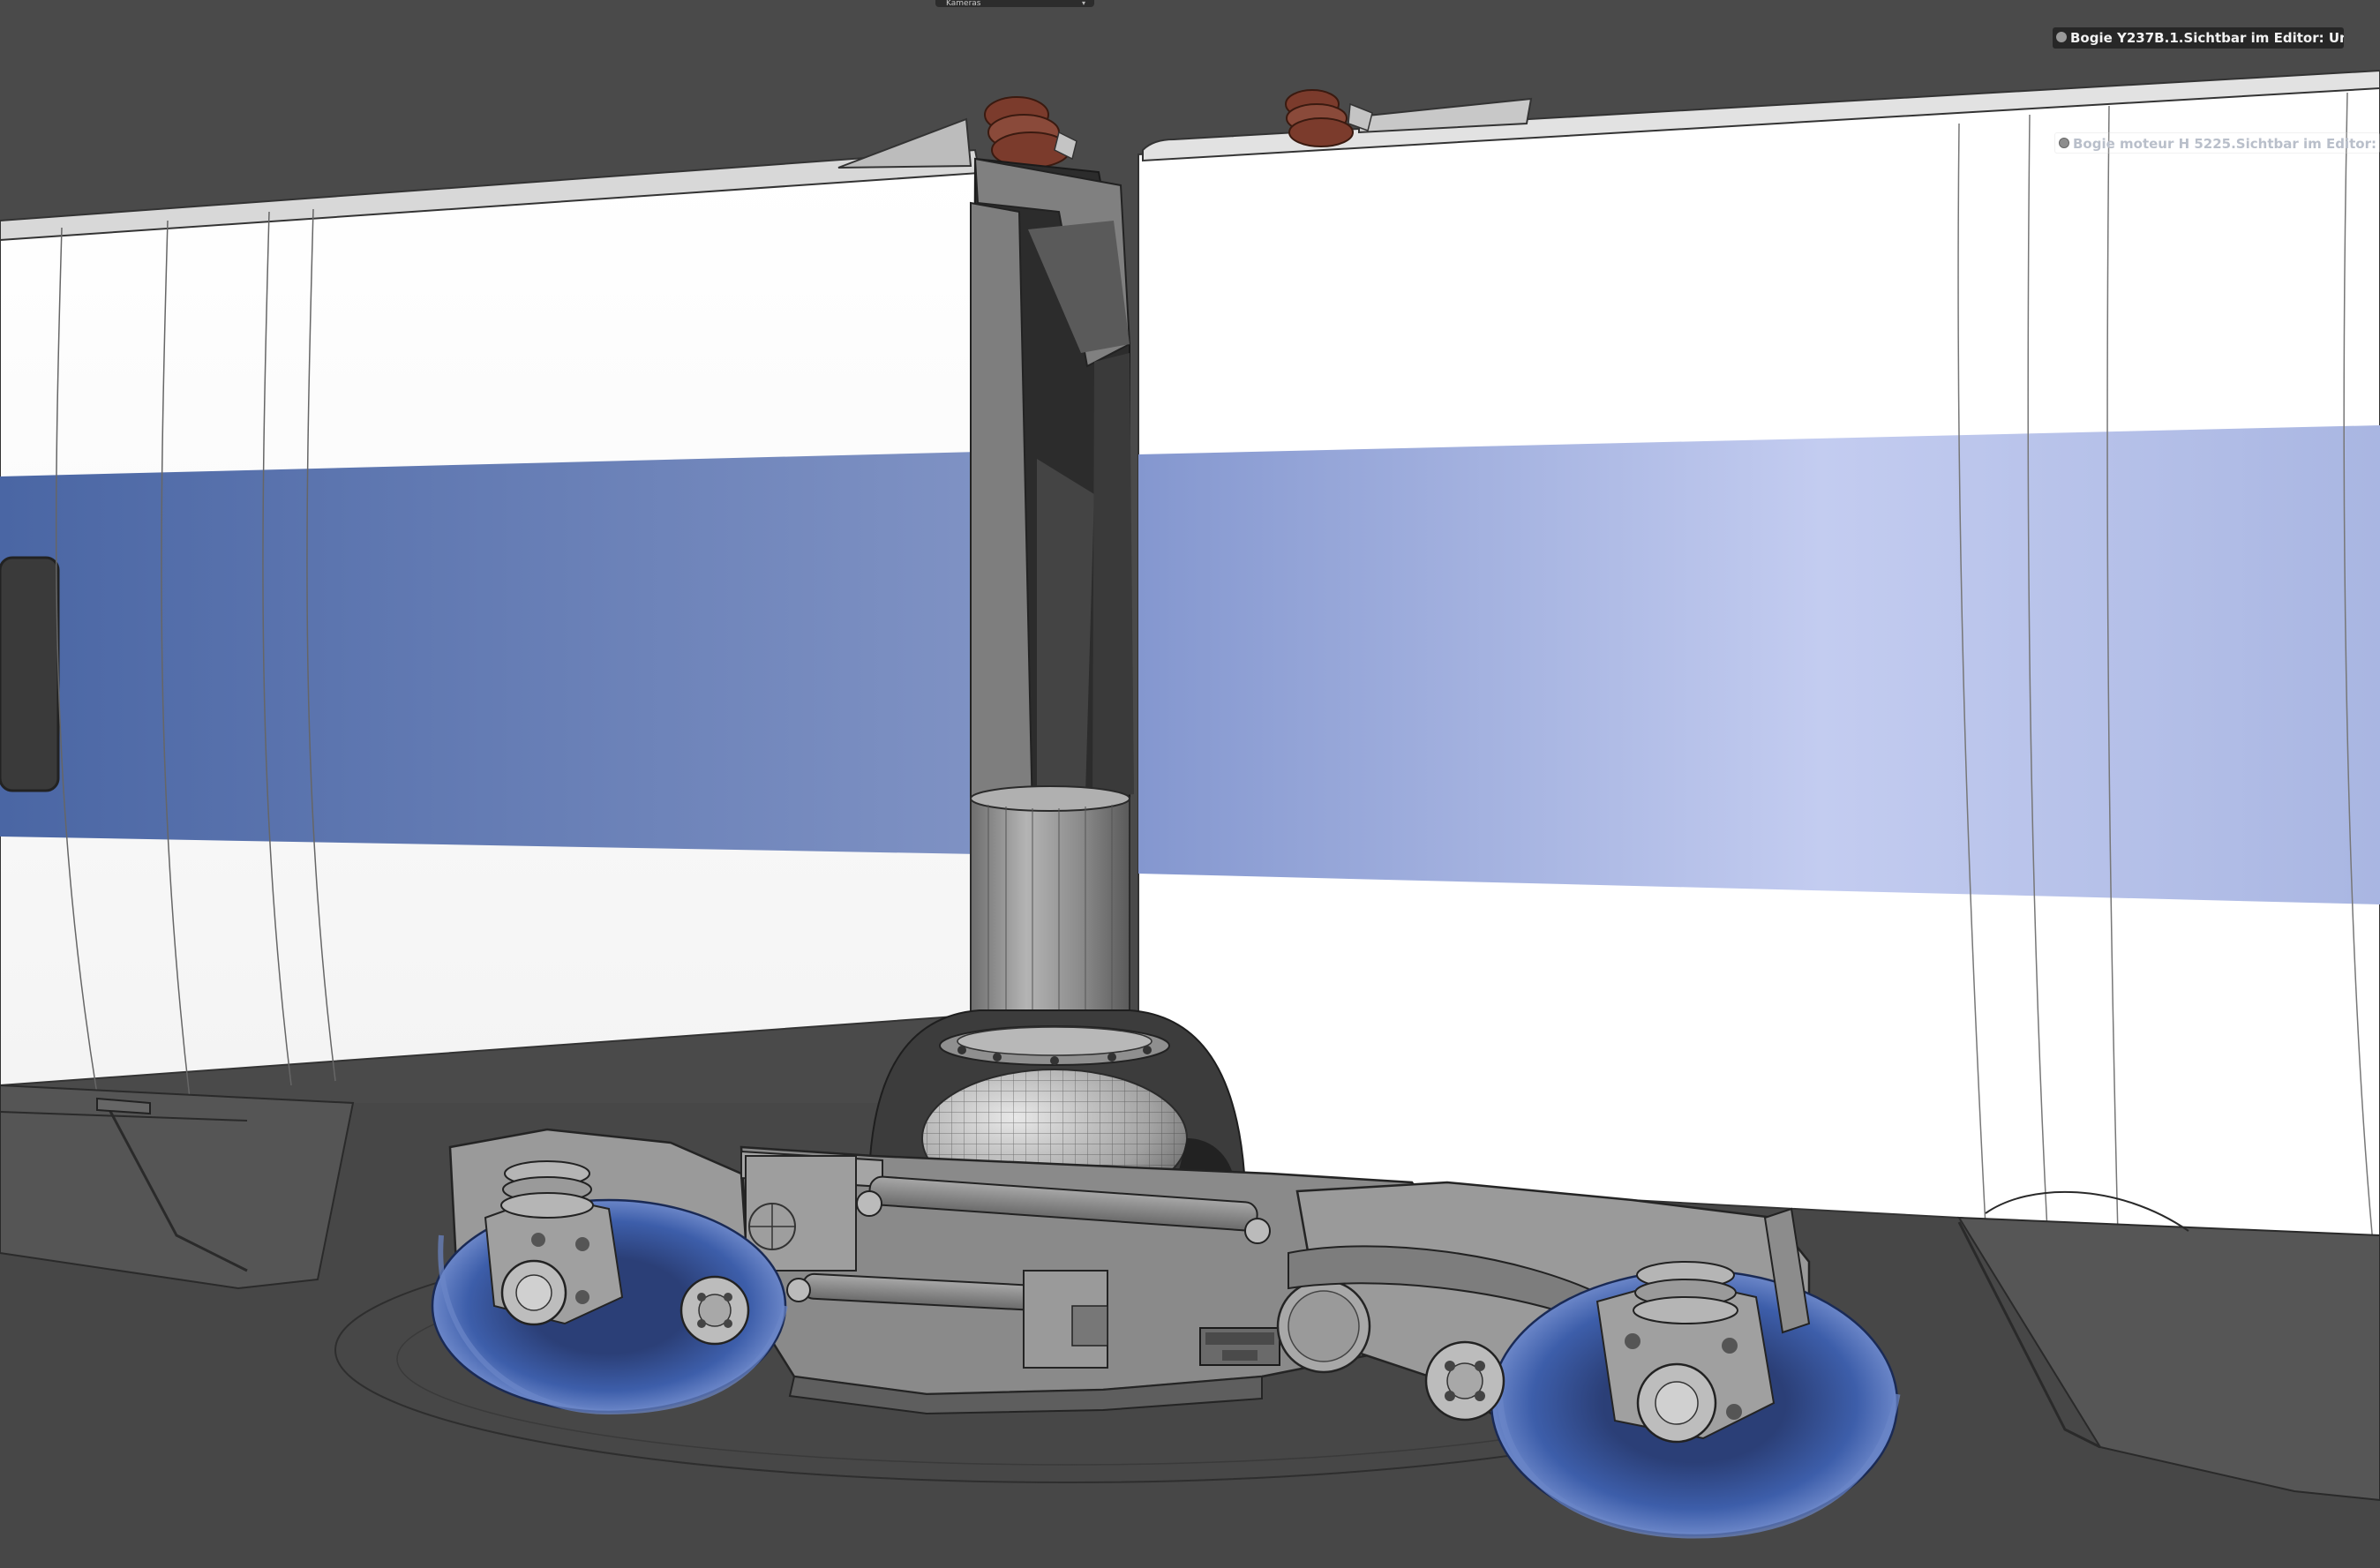 The image size is (2380, 1568). What do you see at coordinates (963, 3) in the screenshot?
I see `camera-menu-label: Kameras` at bounding box center [963, 3].